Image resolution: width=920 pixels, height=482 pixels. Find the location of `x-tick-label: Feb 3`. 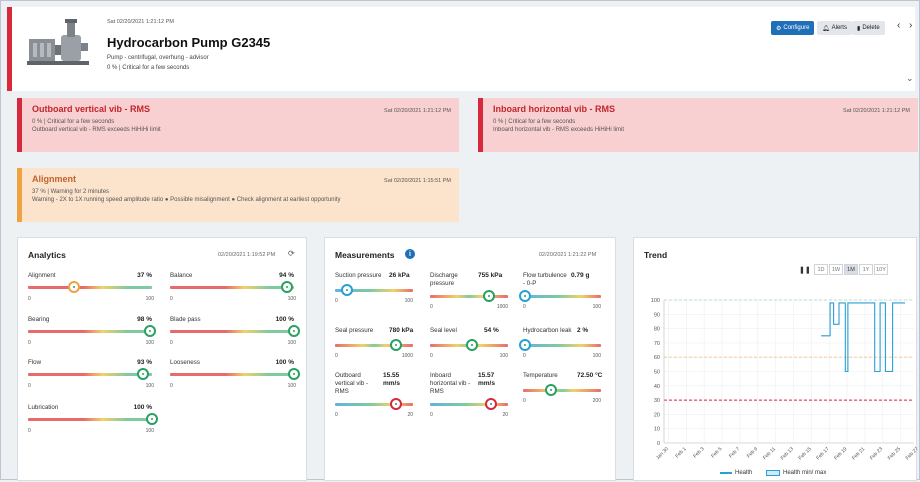

x-tick-label: Feb 3 is located at coordinates (698, 452).